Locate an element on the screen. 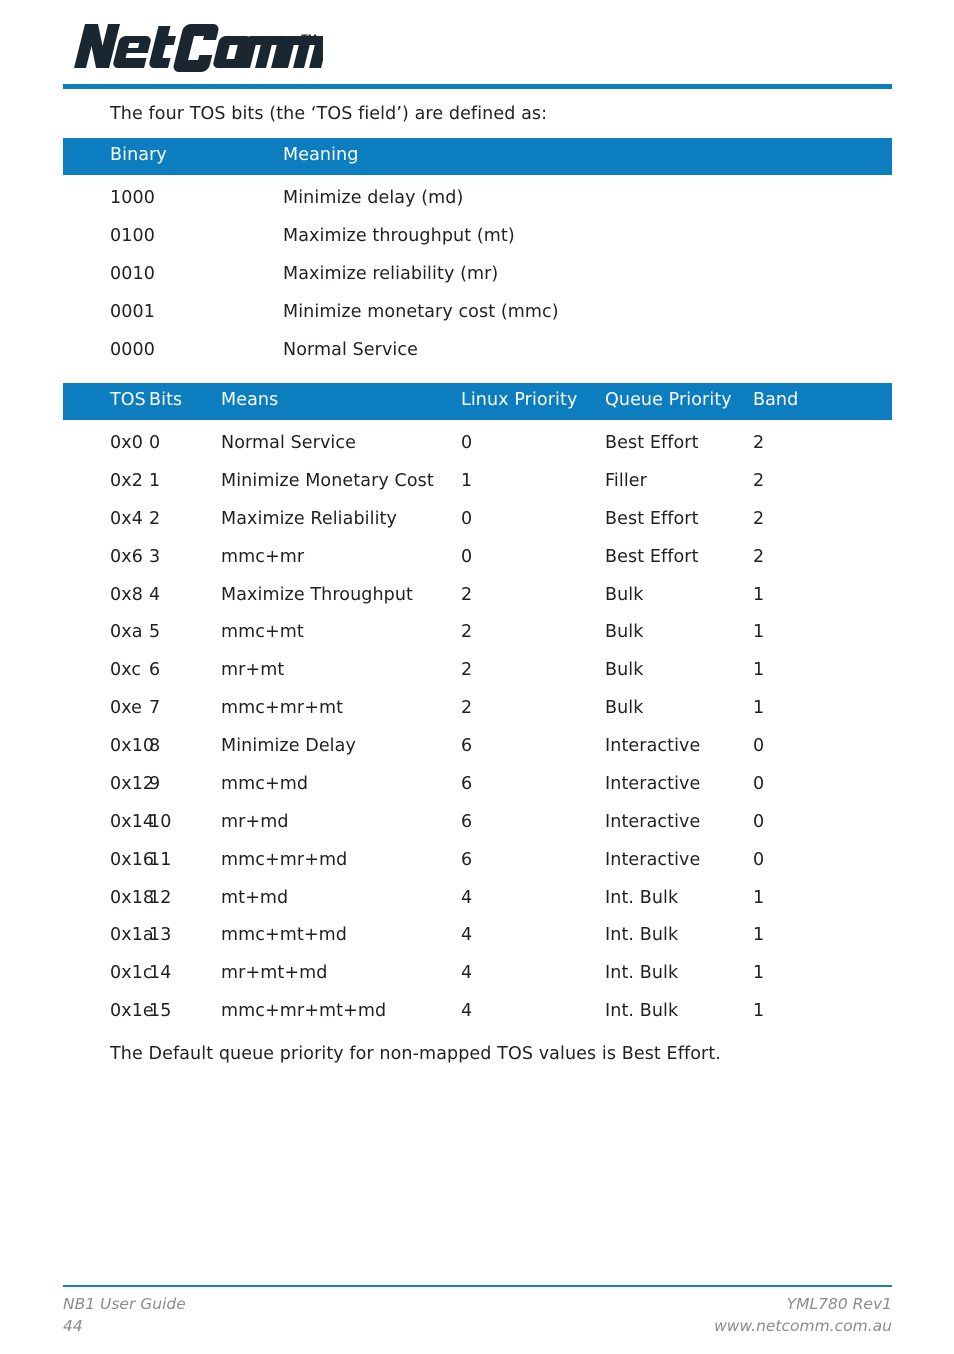 Image resolution: width=954 pixels, height=1354 pixels. cell-tos: 0x4 is located at coordinates (126, 518).